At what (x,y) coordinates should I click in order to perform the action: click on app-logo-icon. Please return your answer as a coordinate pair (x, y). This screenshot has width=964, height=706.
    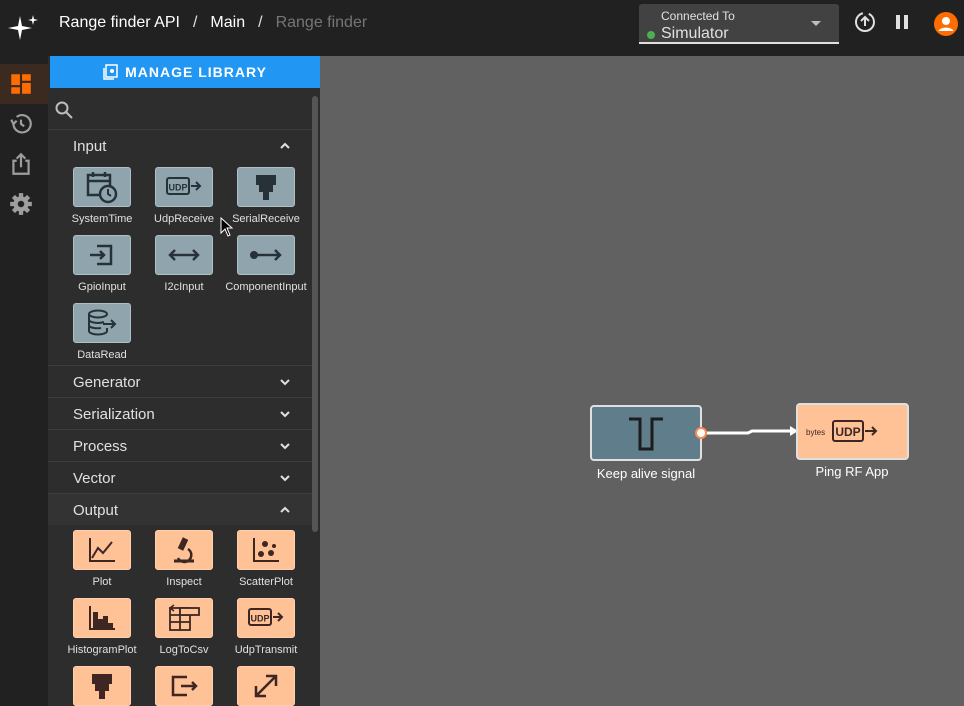
    Looking at the image, I should click on (22, 28).